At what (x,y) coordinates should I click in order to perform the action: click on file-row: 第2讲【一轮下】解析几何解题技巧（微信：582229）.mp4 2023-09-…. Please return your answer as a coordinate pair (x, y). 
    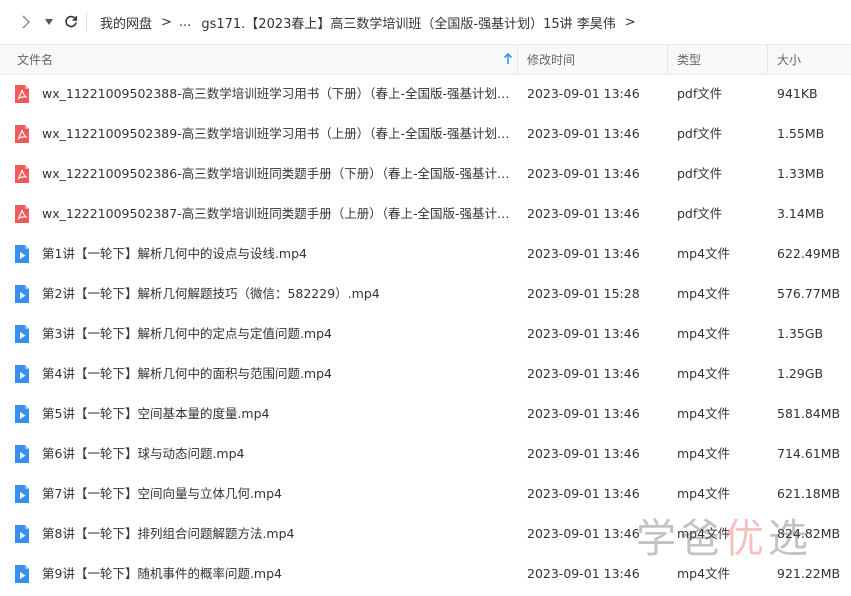
    Looking at the image, I should click on (425, 294).